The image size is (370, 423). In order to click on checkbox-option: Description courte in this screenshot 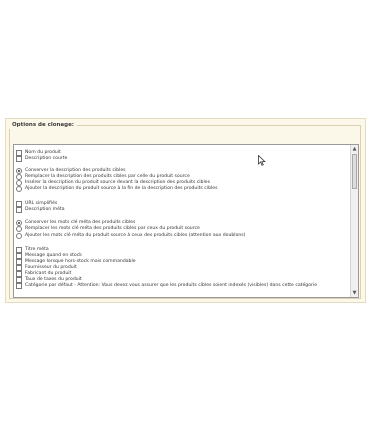, I will do `click(41, 159)`.